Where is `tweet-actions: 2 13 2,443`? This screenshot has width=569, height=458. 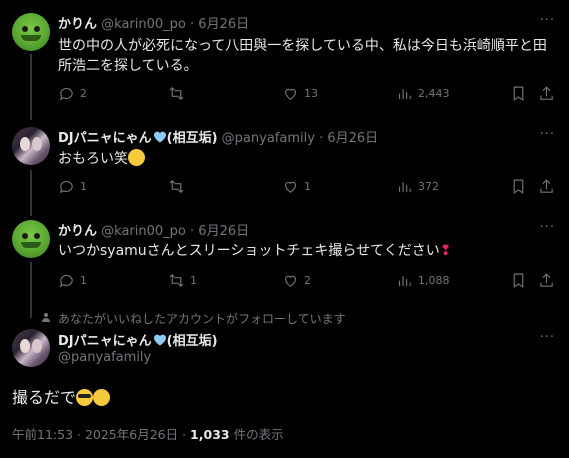 tweet-actions: 2 13 2,443 is located at coordinates (308, 95).